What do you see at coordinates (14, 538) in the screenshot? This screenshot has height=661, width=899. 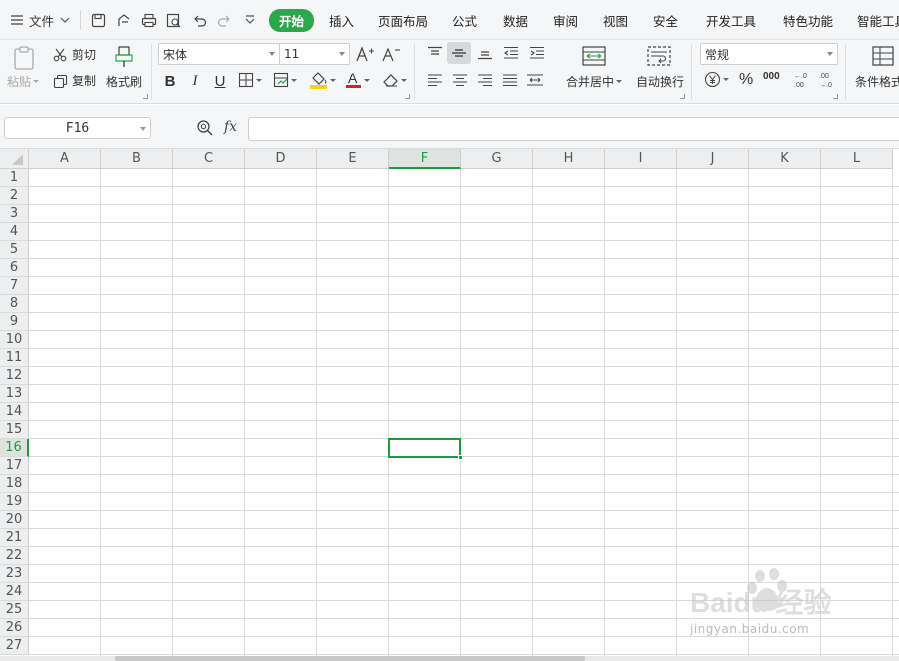 I see `row-header-21: 21` at bounding box center [14, 538].